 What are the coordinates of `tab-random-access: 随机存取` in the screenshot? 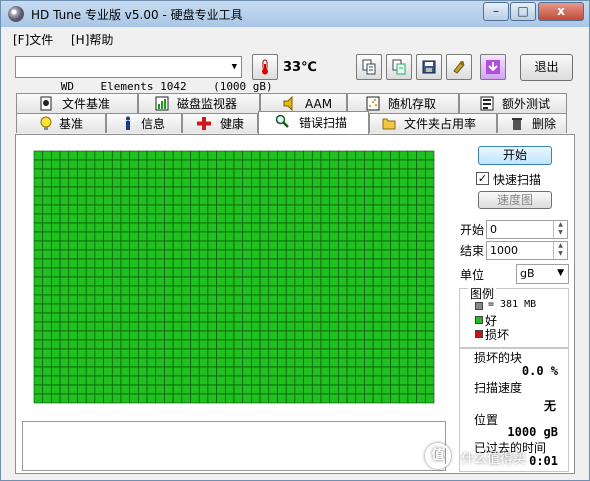 It's located at (403, 103).